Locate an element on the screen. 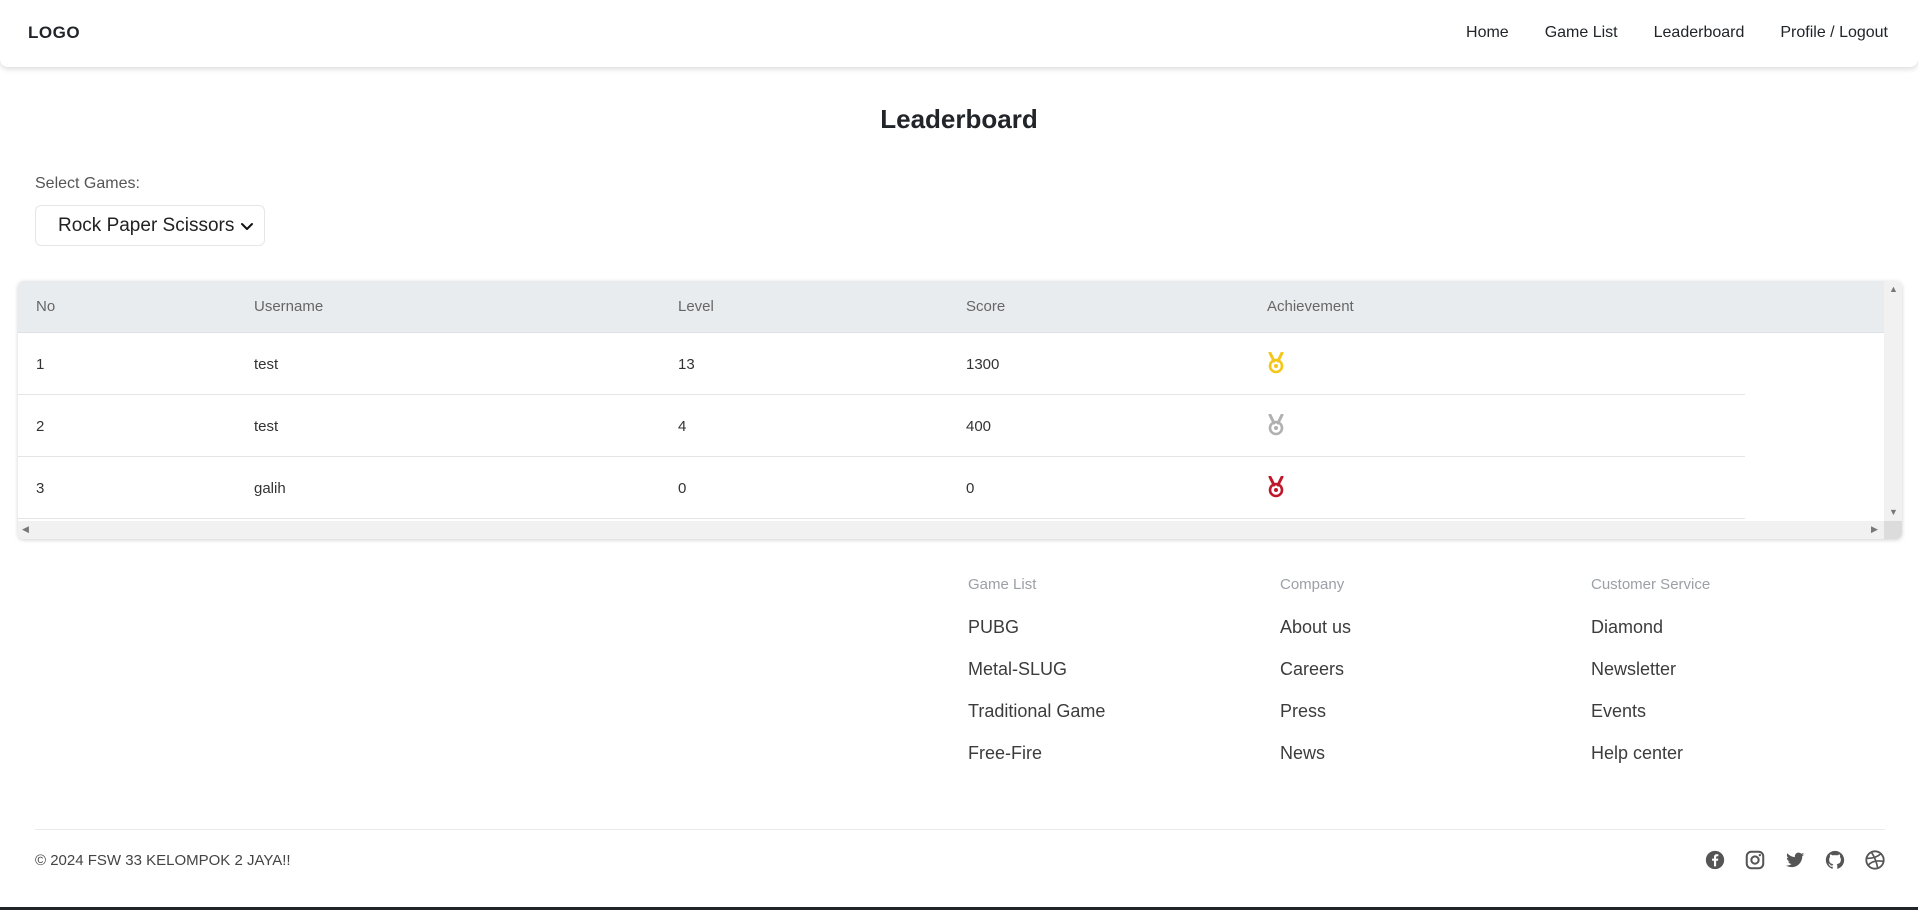 This screenshot has width=1918, height=910. footer-link-careers: Careers is located at coordinates (1315, 680).